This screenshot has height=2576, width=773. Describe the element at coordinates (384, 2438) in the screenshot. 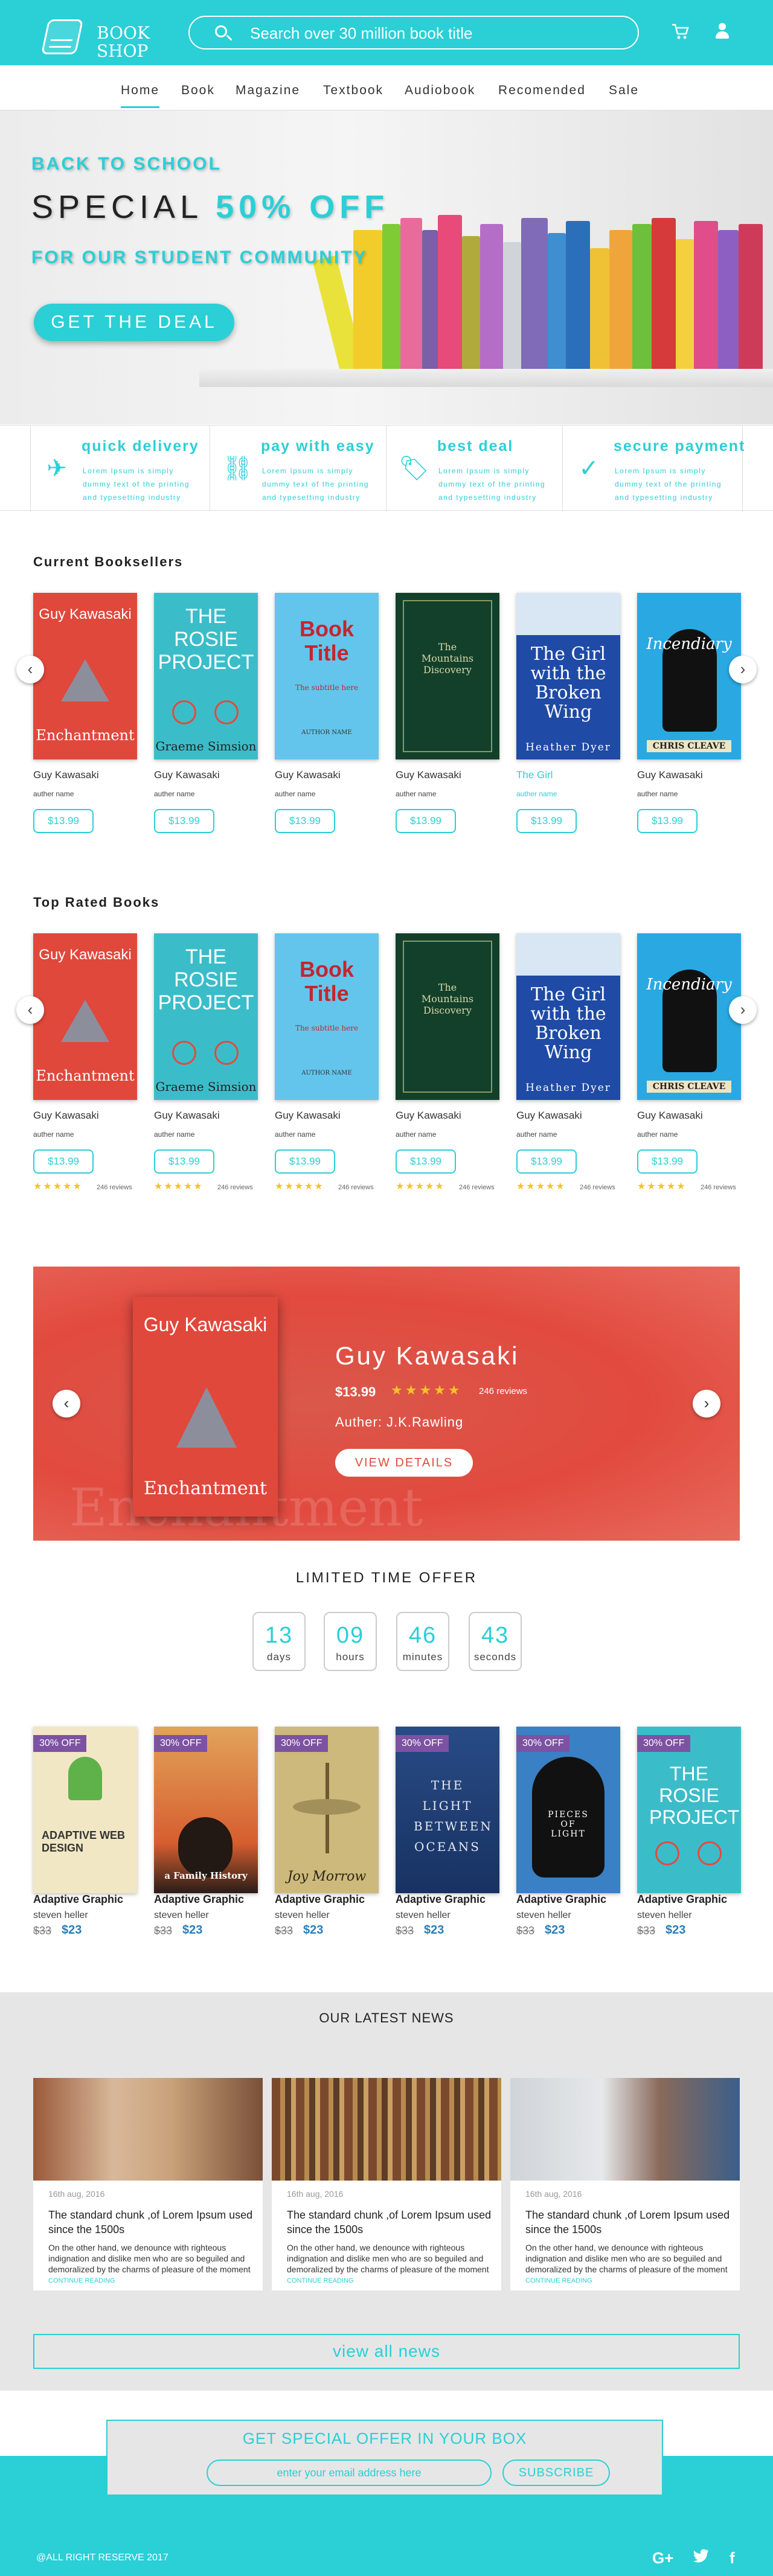

I see `newsletter-title: GET SPECIAL OFFER IN YOUR BOX` at that location.